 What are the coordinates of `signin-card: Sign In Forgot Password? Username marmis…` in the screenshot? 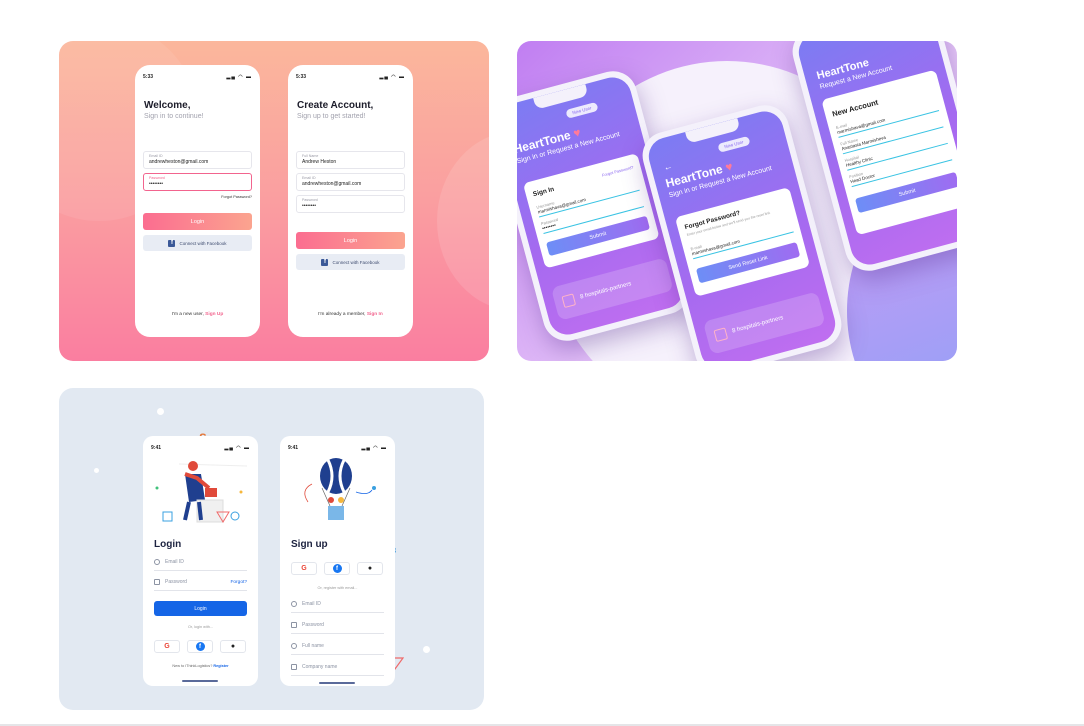 It's located at (591, 211).